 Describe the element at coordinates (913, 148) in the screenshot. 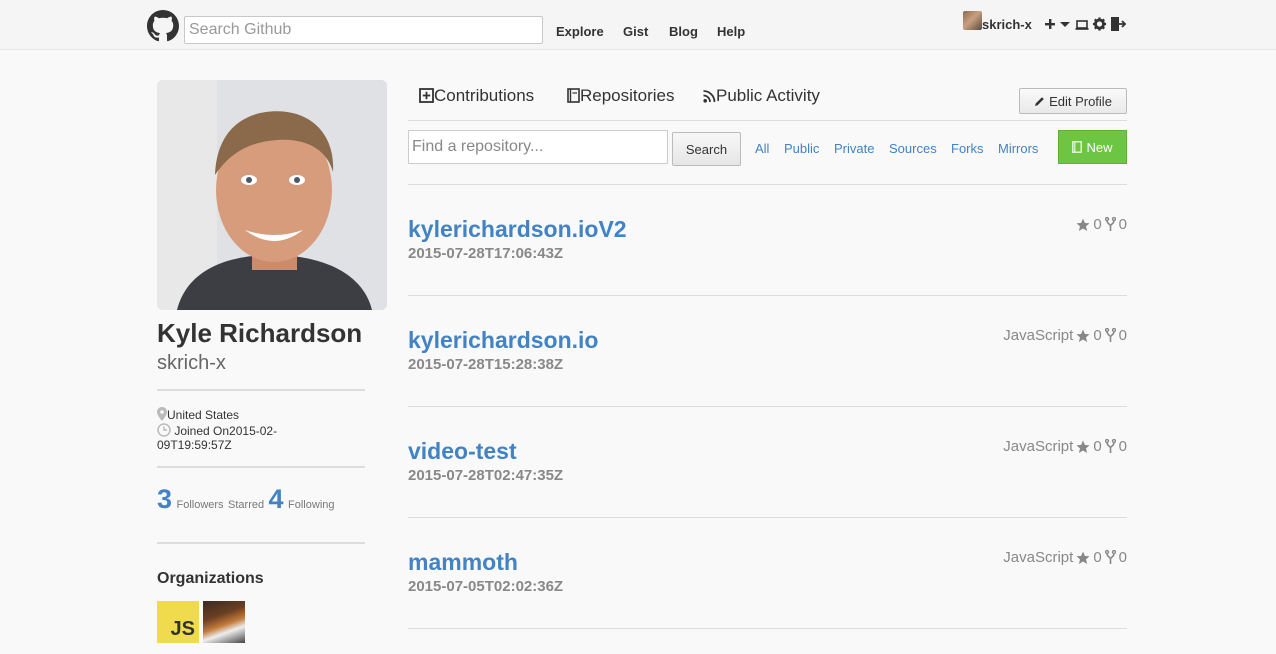

I see `filter-sources: Sources` at that location.